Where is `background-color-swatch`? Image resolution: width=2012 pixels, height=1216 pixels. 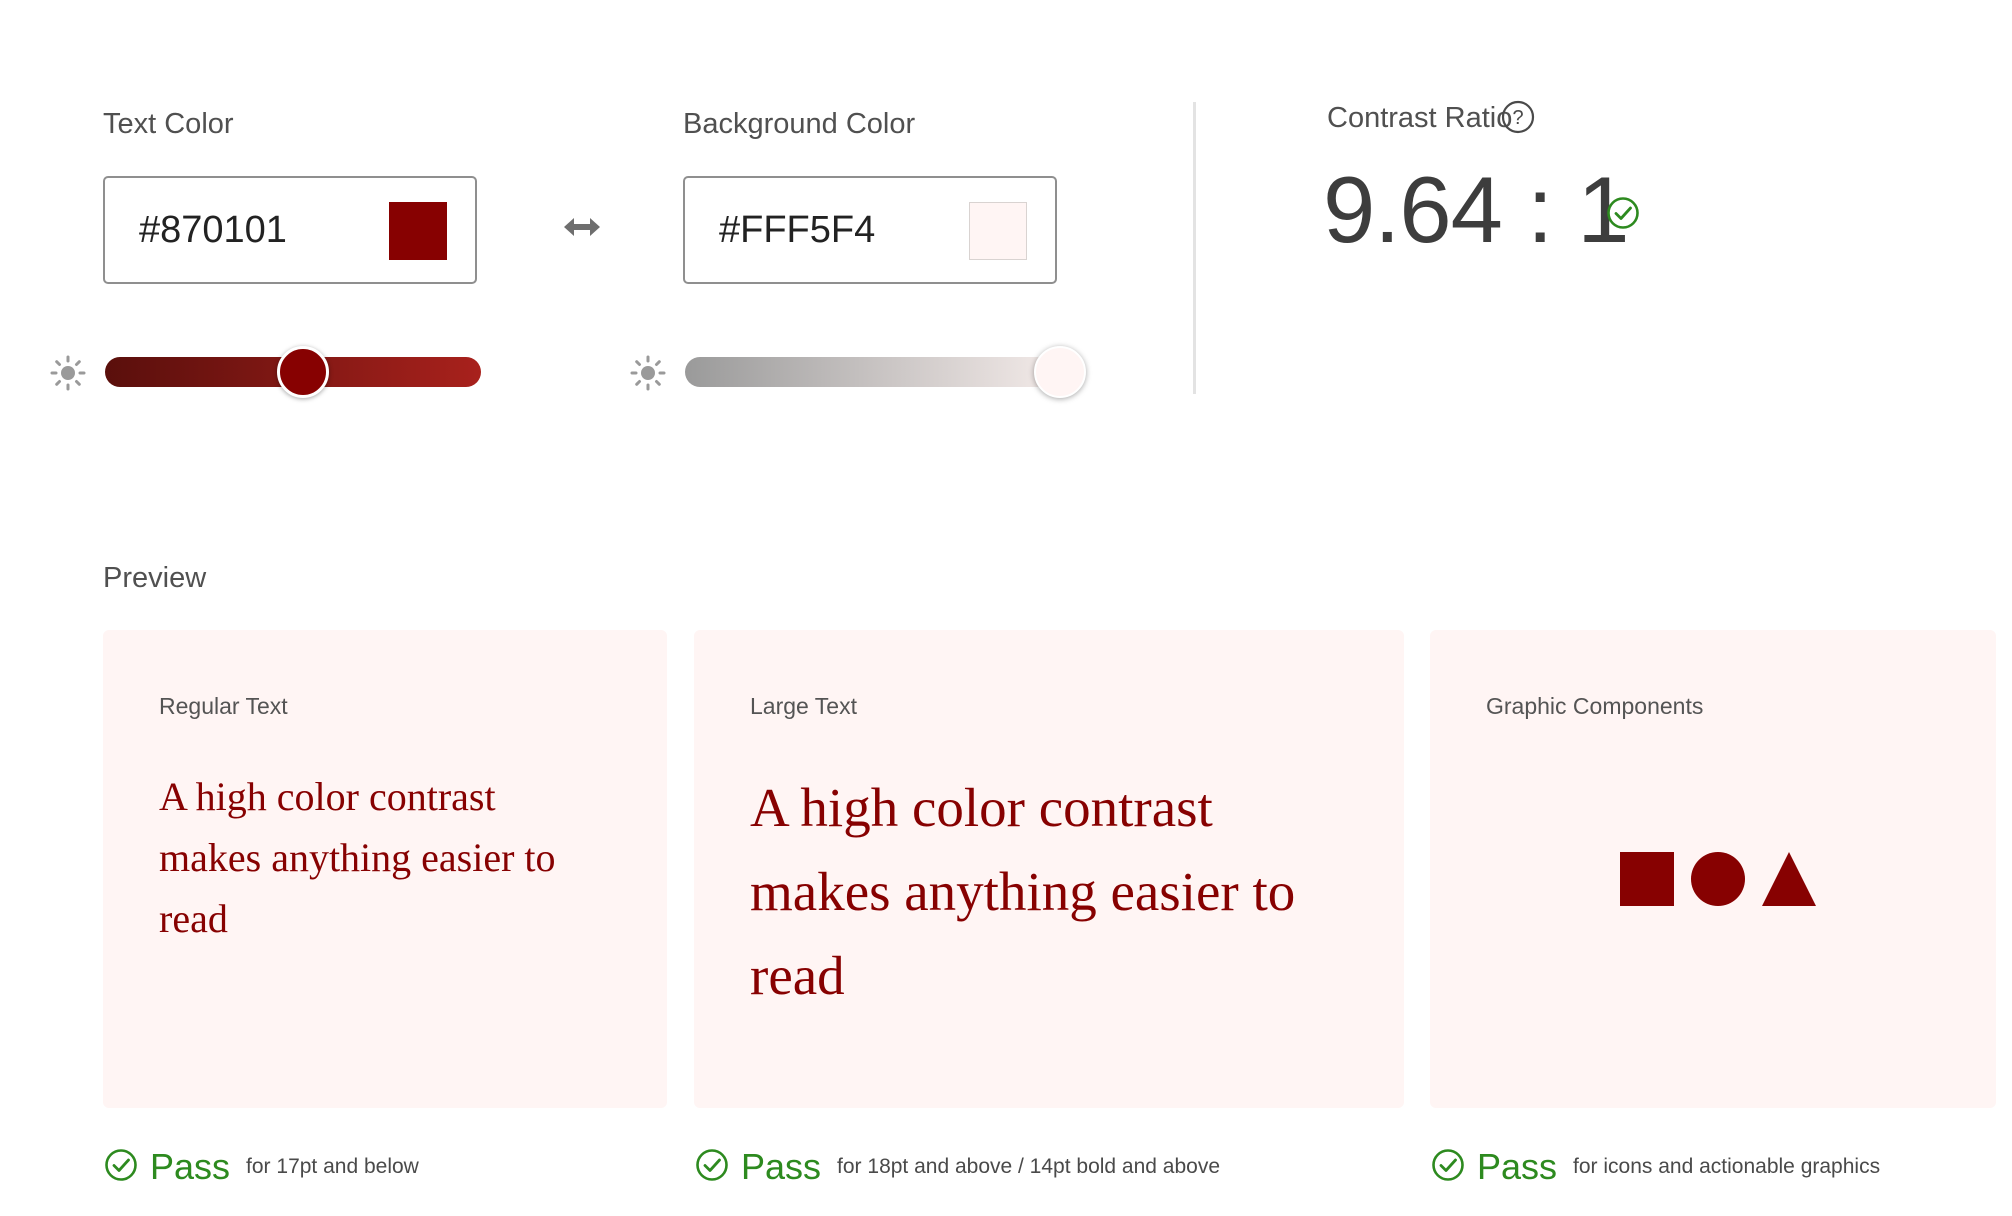
background-color-swatch is located at coordinates (998, 231).